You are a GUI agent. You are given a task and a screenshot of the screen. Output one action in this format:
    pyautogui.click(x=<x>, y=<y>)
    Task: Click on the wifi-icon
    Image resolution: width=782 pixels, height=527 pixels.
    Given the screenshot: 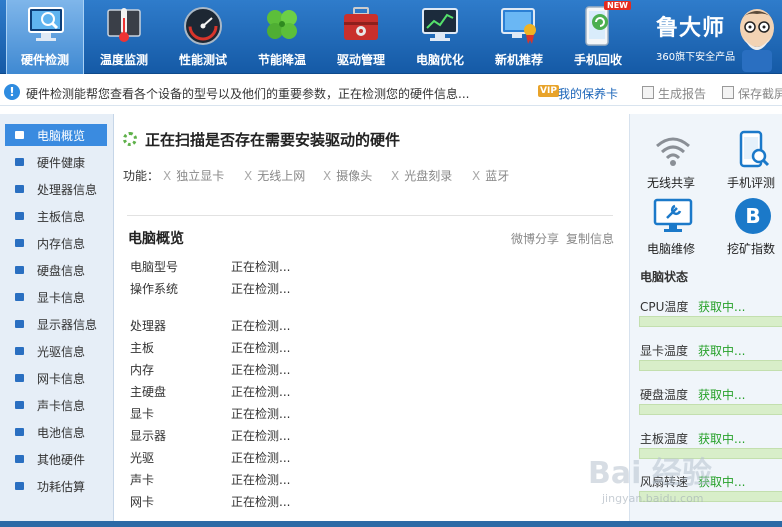 What is the action you would take?
    pyautogui.click(x=673, y=151)
    